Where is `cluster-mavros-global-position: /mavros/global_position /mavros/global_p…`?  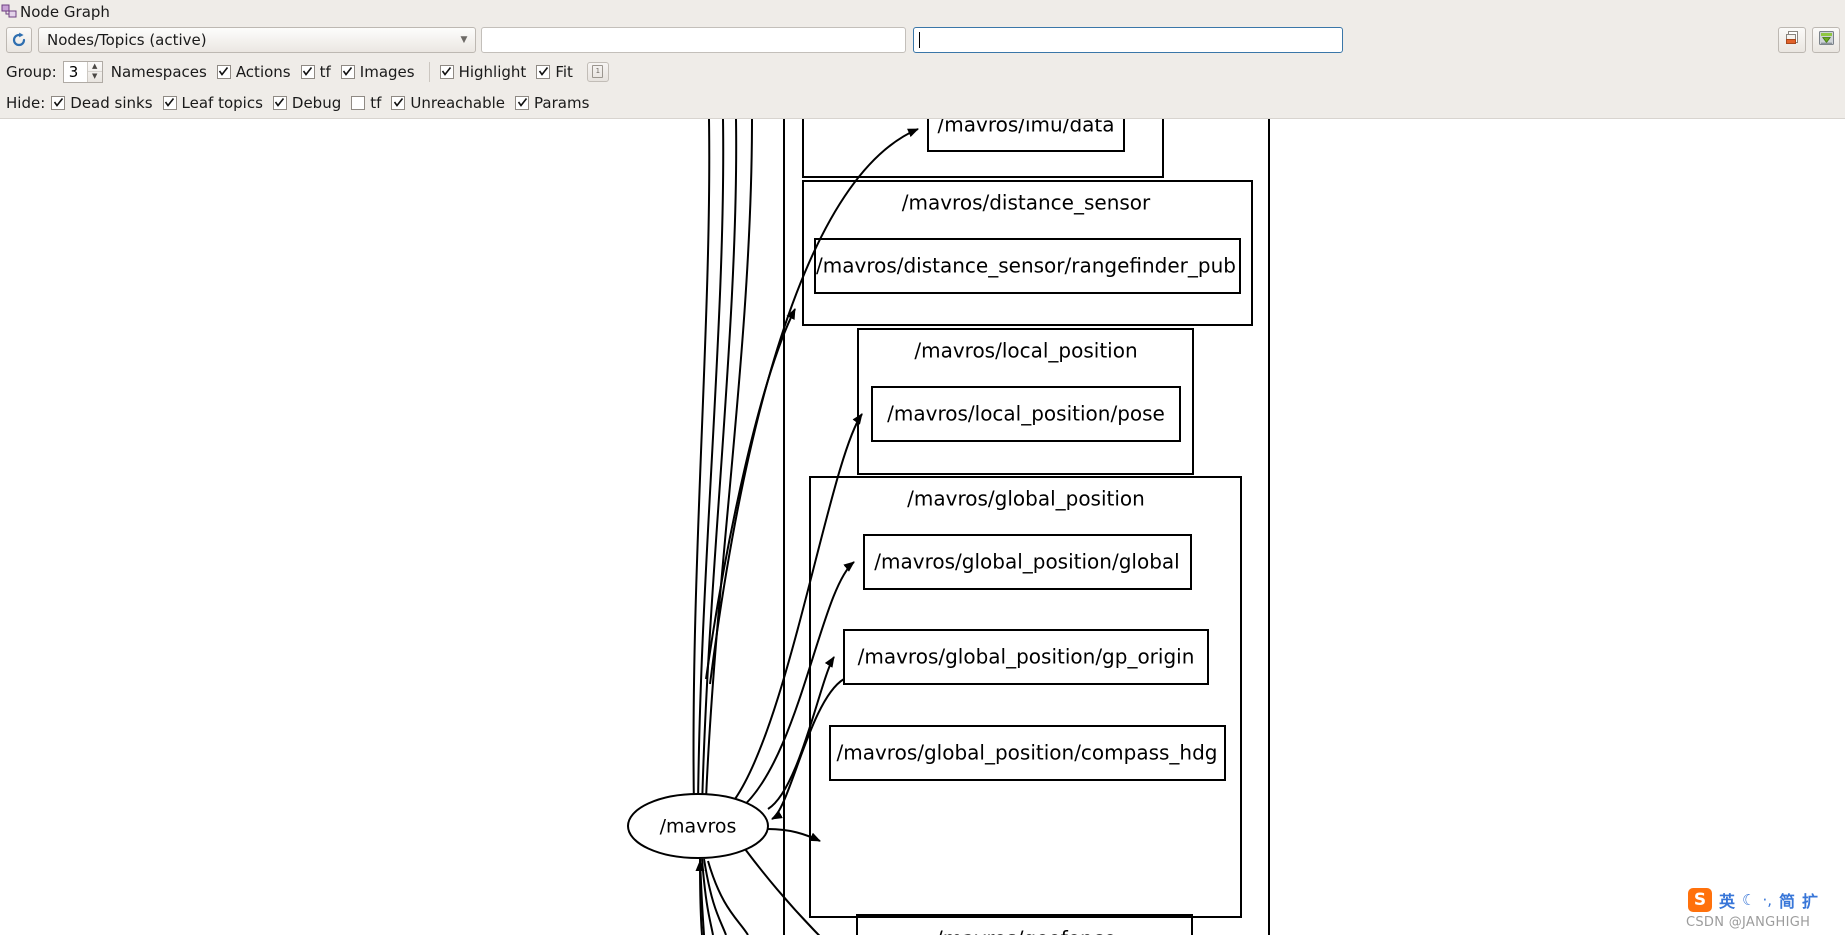 cluster-mavros-global-position: /mavros/global_position /mavros/global_p… is located at coordinates (1025, 697).